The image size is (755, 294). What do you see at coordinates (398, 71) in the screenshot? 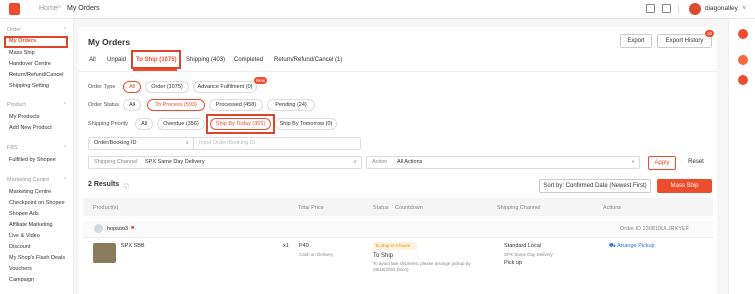
I see `tabs-divider` at bounding box center [398, 71].